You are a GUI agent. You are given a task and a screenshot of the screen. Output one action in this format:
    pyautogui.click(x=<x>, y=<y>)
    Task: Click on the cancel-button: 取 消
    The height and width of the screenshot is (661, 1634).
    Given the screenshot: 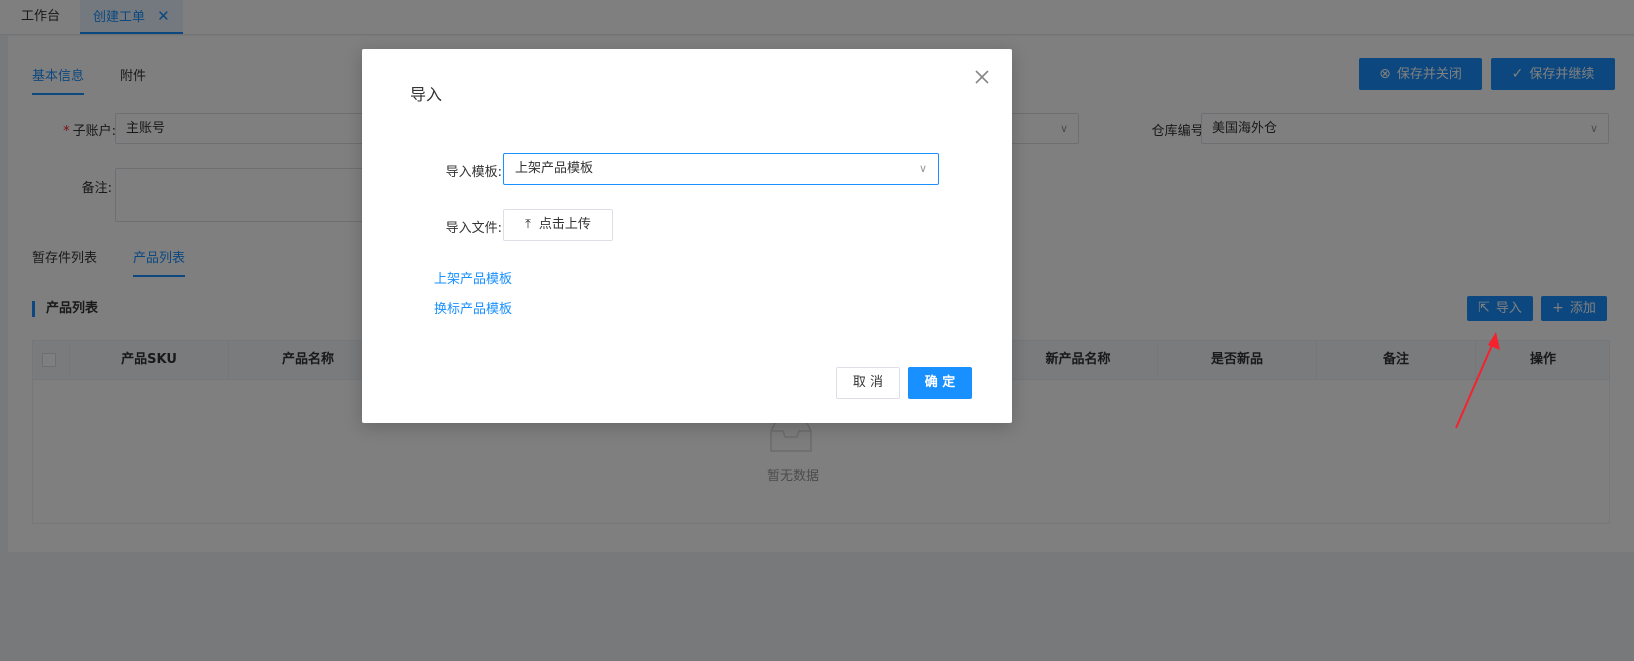 What is the action you would take?
    pyautogui.click(x=868, y=383)
    